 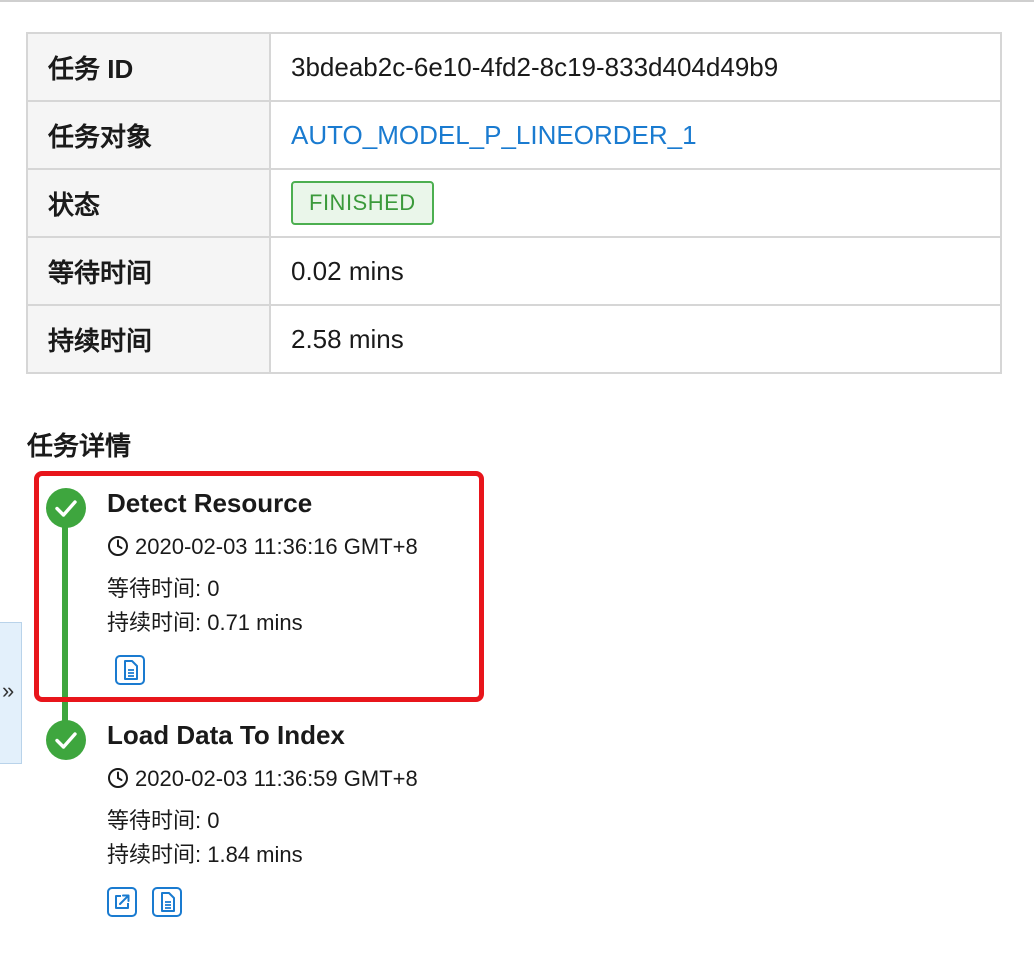 I want to click on task-id-value: 3bdeab2c-6e10-4fd2-8c19-833d404d49b9, so click(x=635, y=67).